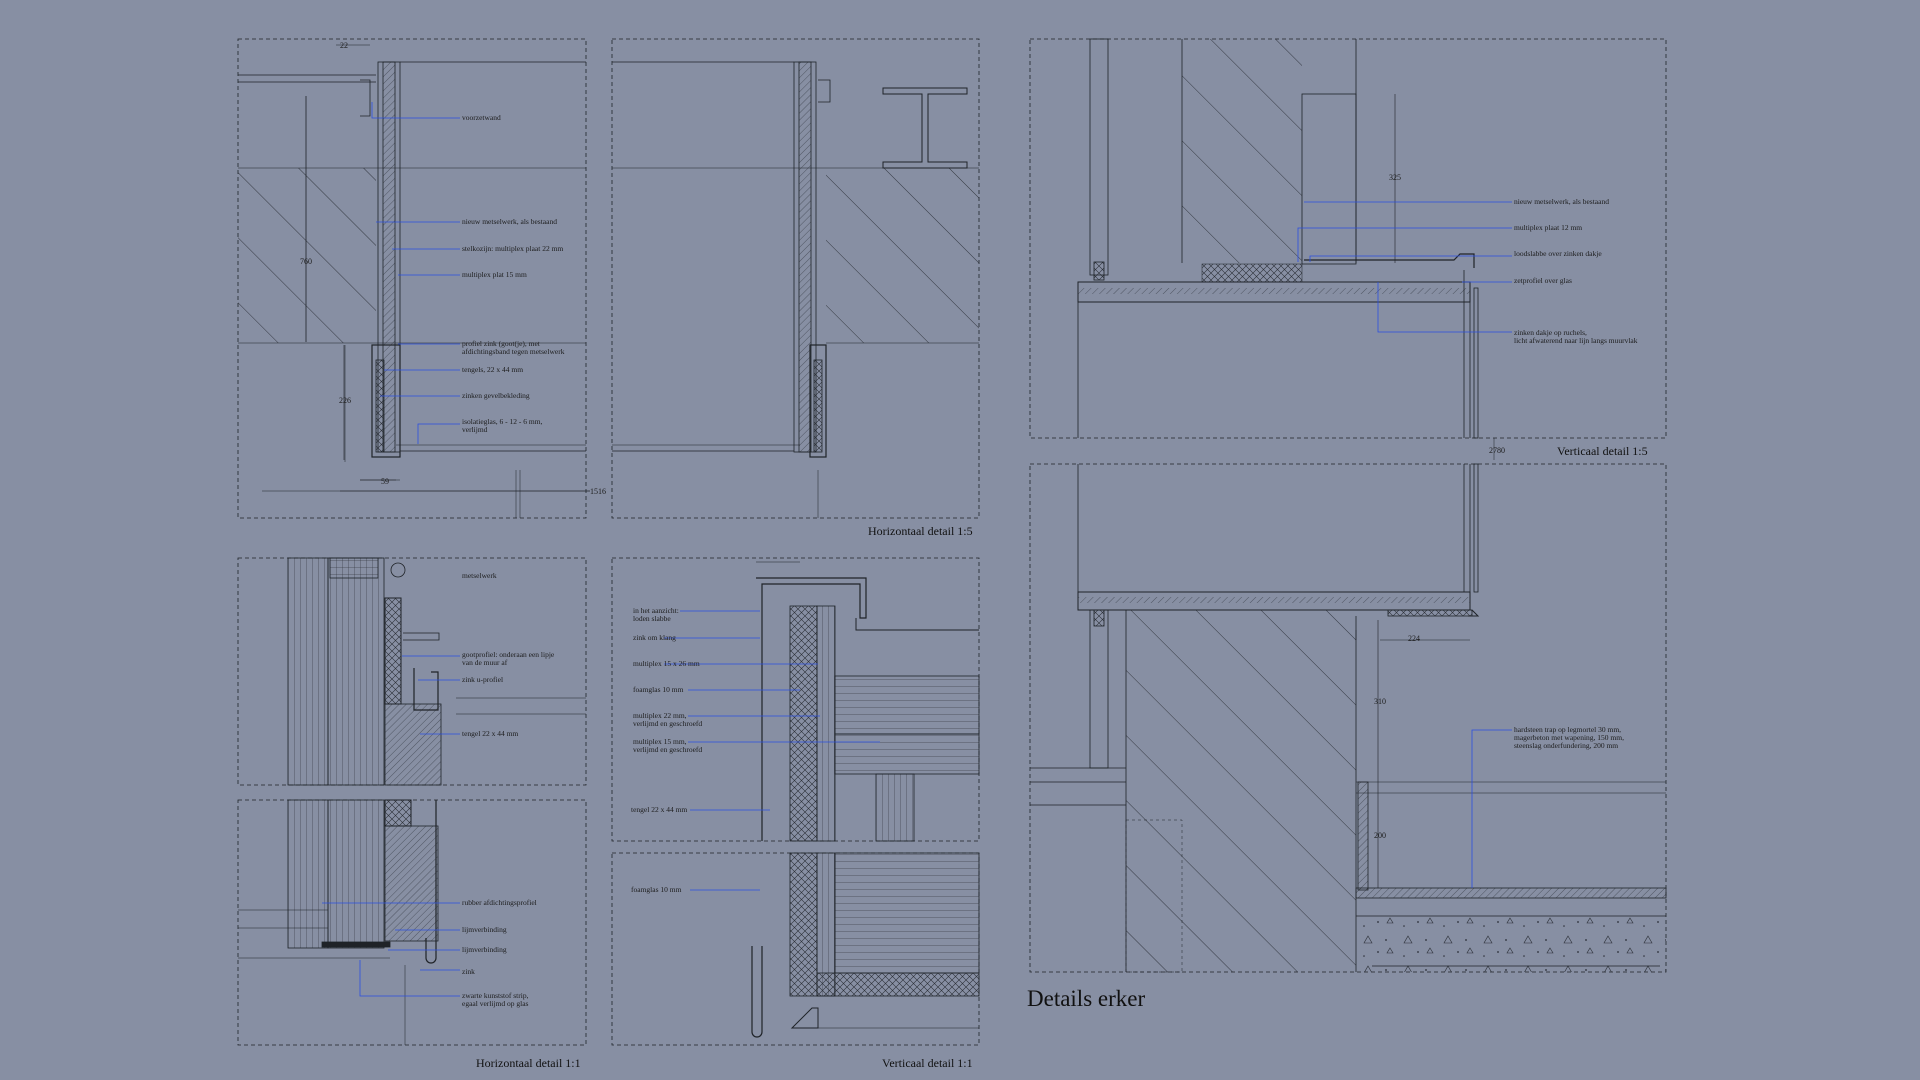 The image size is (1920, 1080). What do you see at coordinates (412, 671) in the screenshot?
I see `panel-horizontal-1-1-top` at bounding box center [412, 671].